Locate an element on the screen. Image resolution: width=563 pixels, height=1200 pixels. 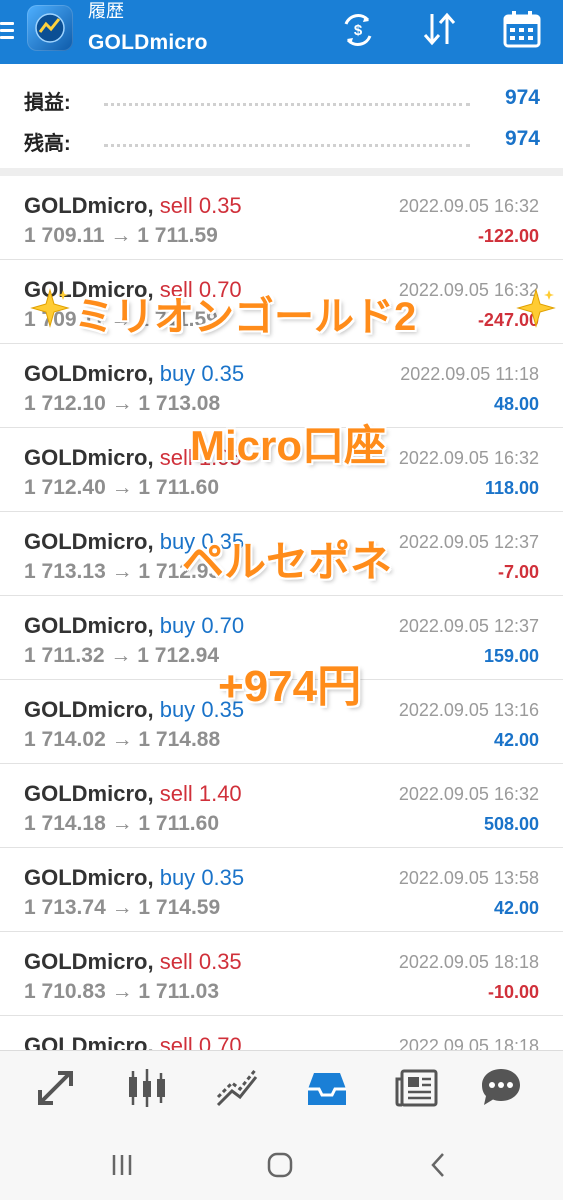
balance-value: 974 is located at coordinates (522, 138).